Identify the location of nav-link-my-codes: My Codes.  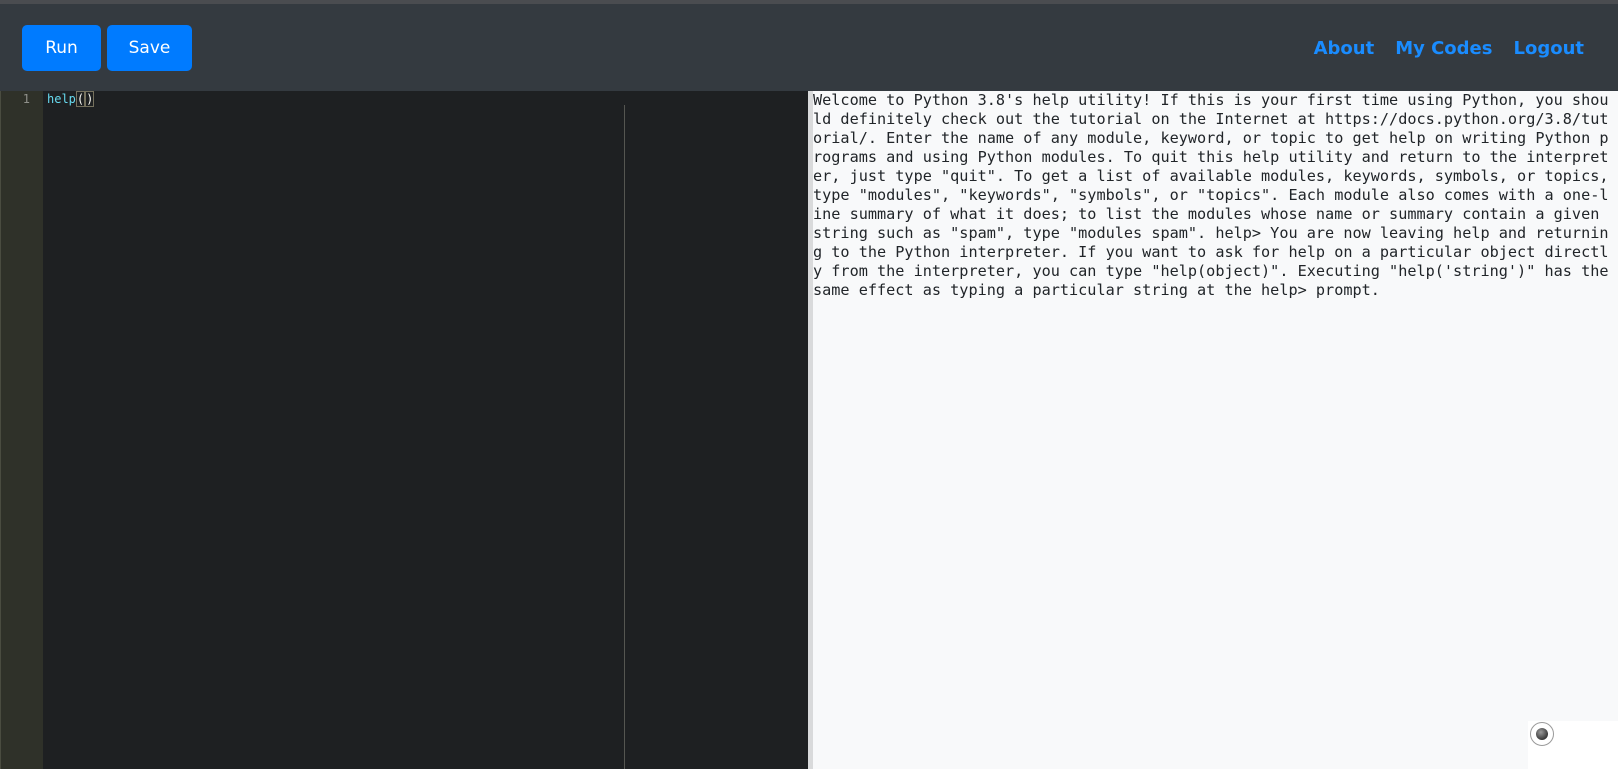
(1443, 48).